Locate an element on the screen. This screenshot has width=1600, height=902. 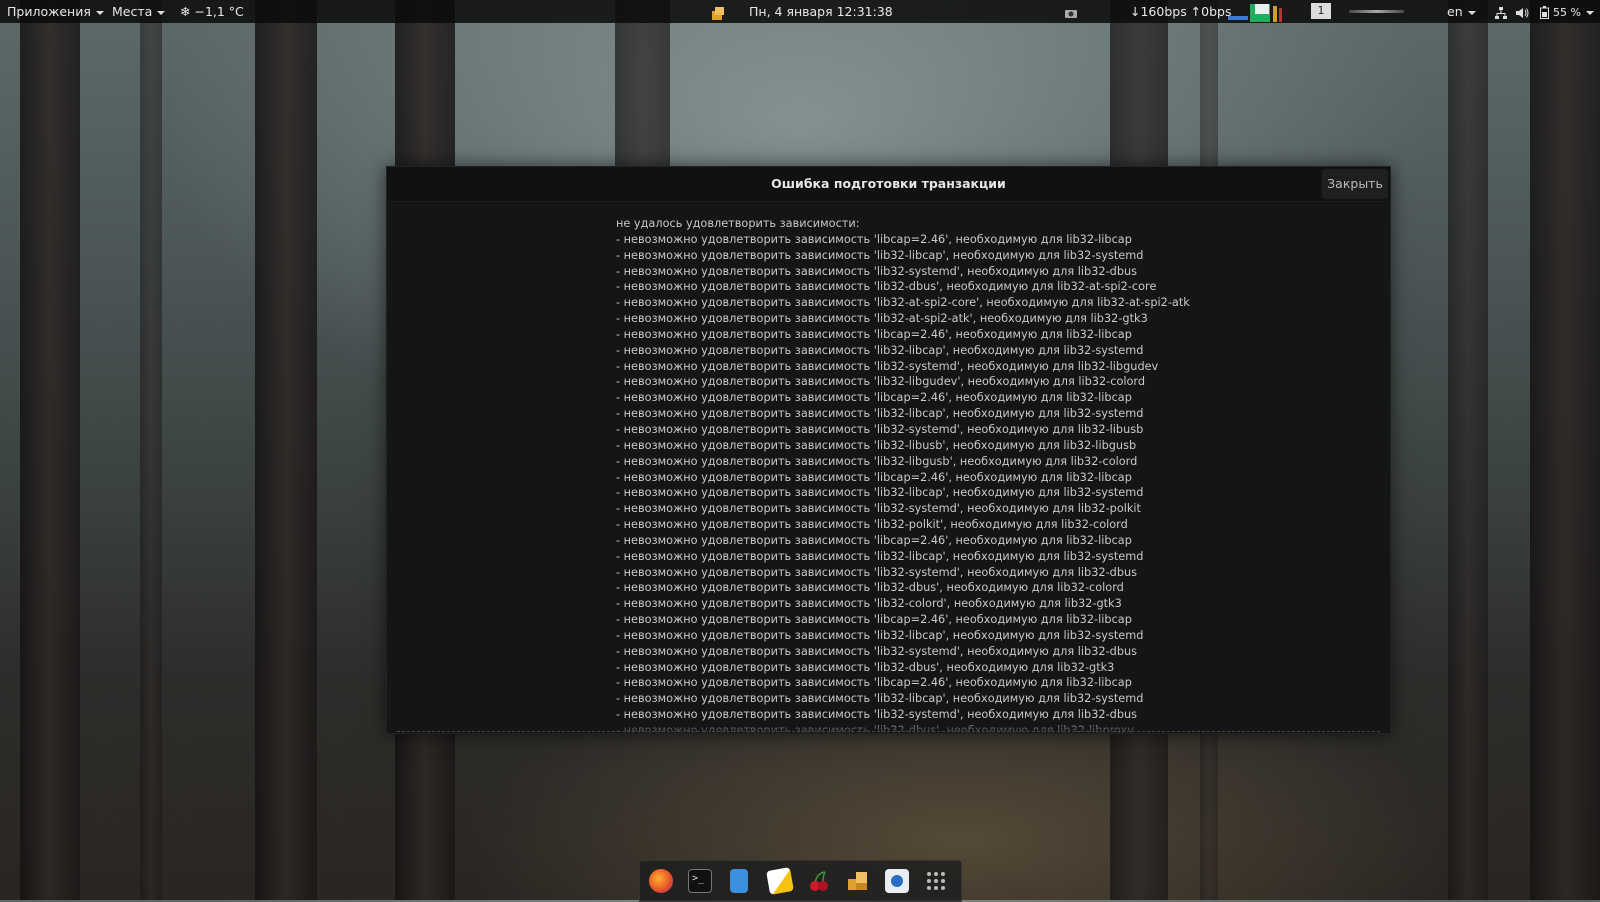
applications-label: Приложения is located at coordinates (49, 11).